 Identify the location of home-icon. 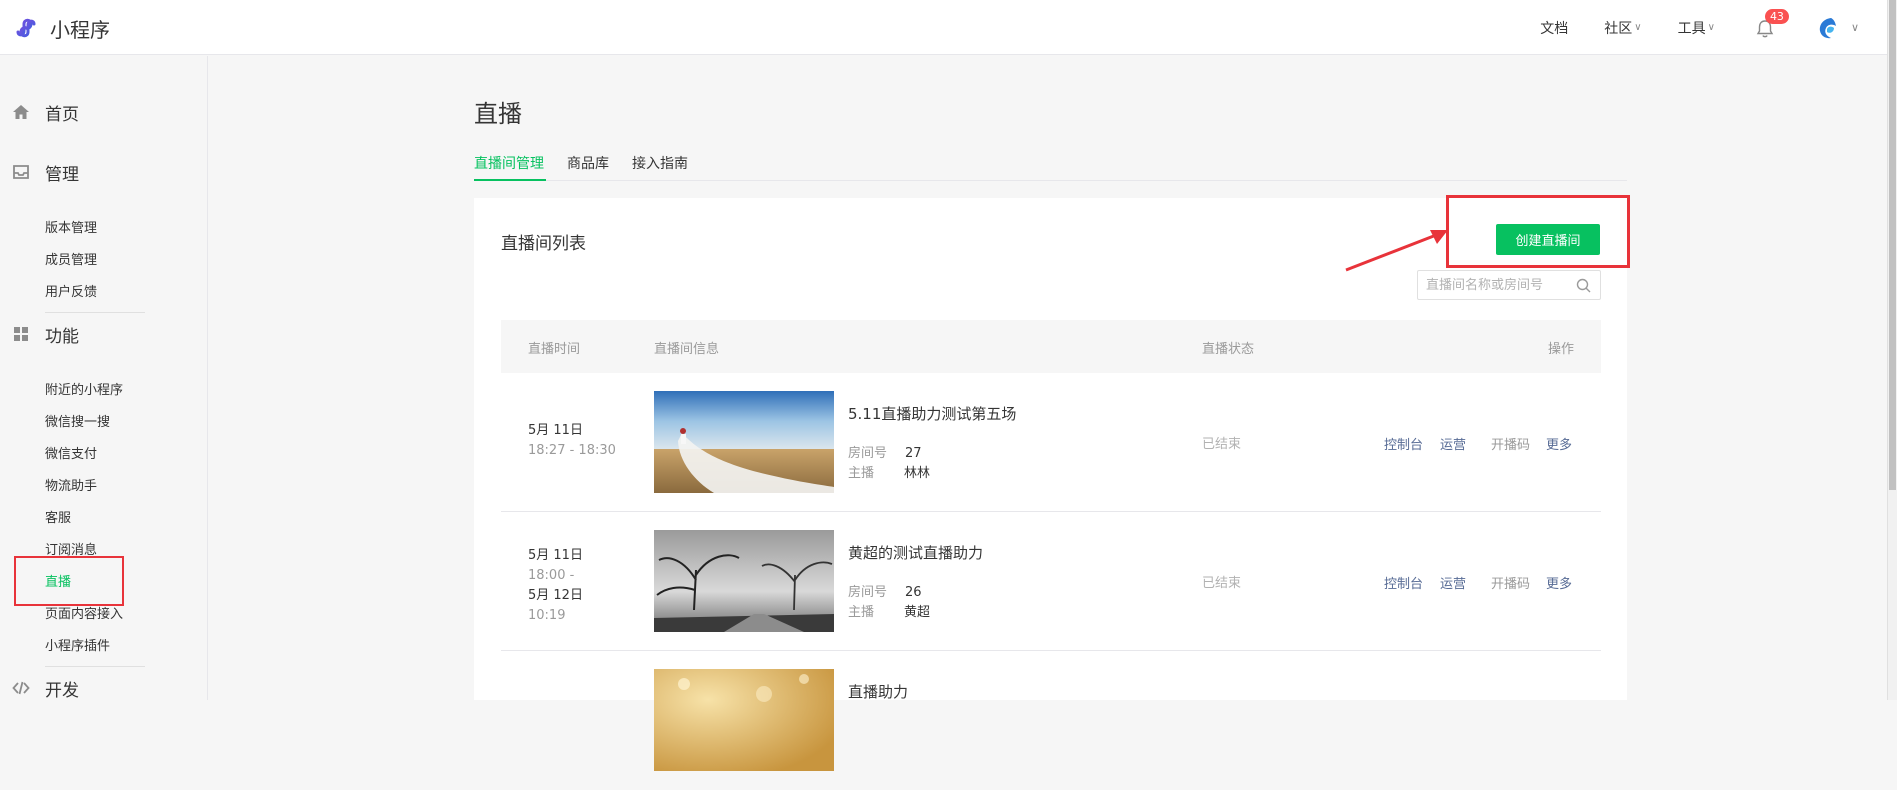
(21, 112).